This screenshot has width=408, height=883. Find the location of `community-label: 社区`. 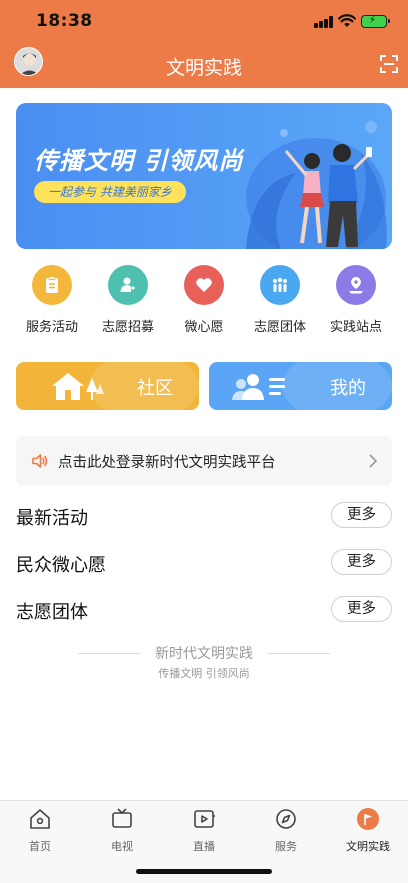

community-label: 社区 is located at coordinates (155, 388).